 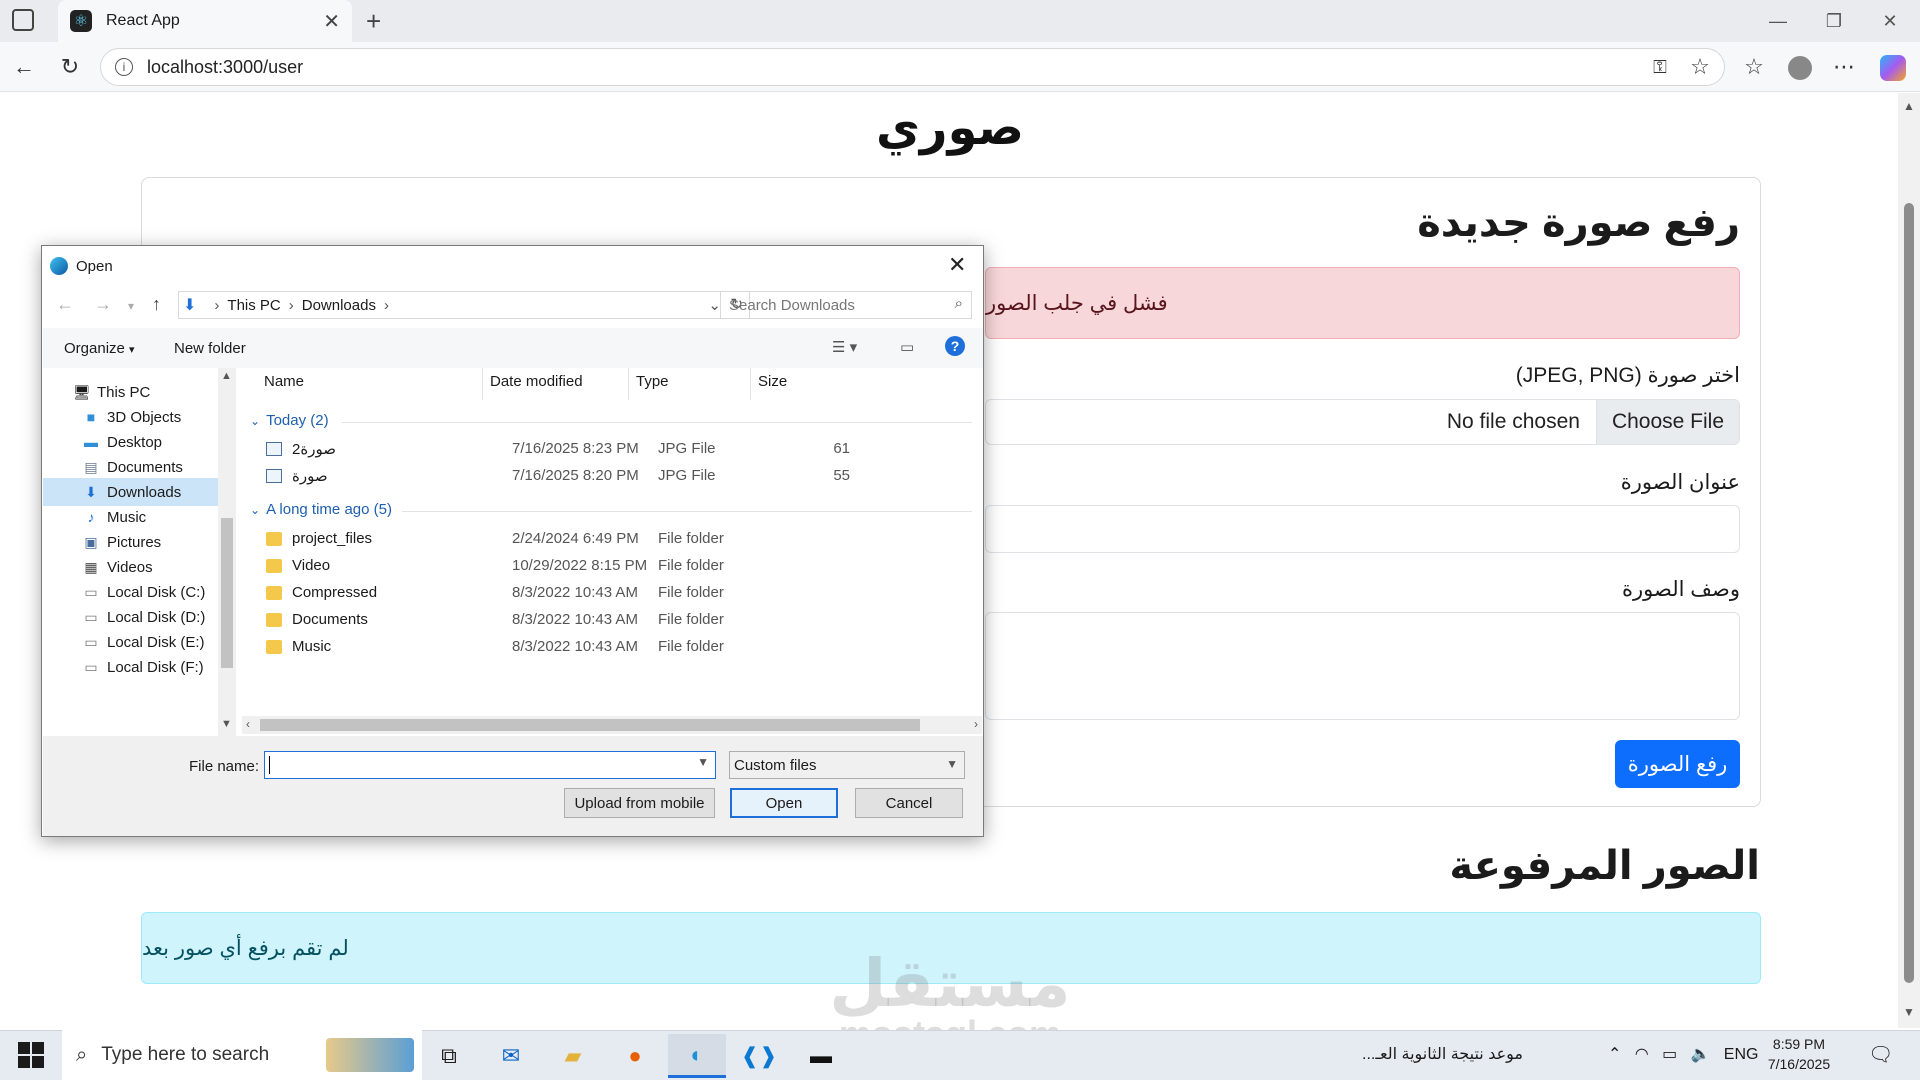 What do you see at coordinates (130, 667) in the screenshot?
I see `nav-item-disk-f: ▭ Local Disk (F:)` at bounding box center [130, 667].